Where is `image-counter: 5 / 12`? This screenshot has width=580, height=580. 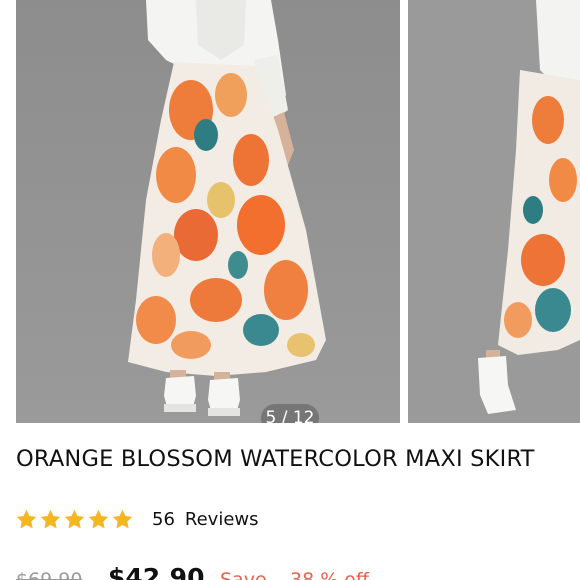 image-counter: 5 / 12 is located at coordinates (290, 413).